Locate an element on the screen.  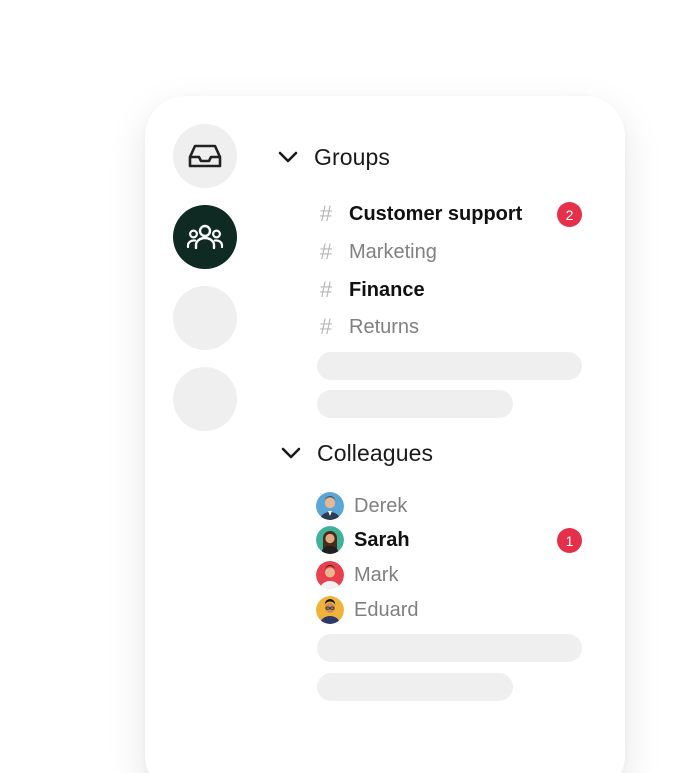
colleague-name: Eduard is located at coordinates (386, 609).